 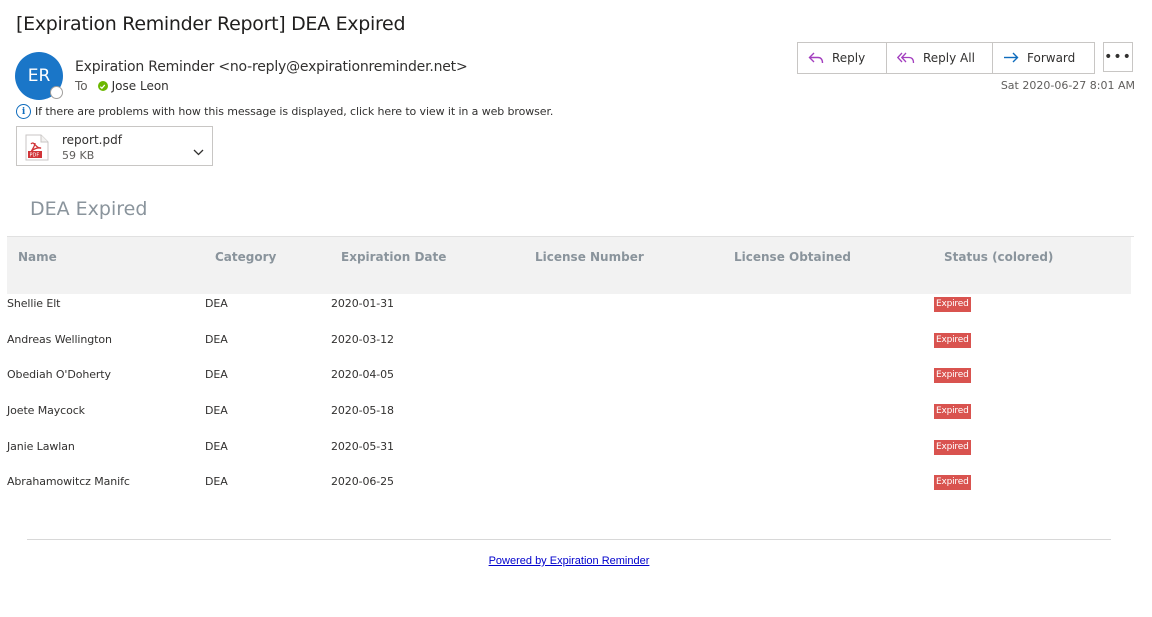 What do you see at coordinates (198, 150) in the screenshot?
I see `chevron-down-icon` at bounding box center [198, 150].